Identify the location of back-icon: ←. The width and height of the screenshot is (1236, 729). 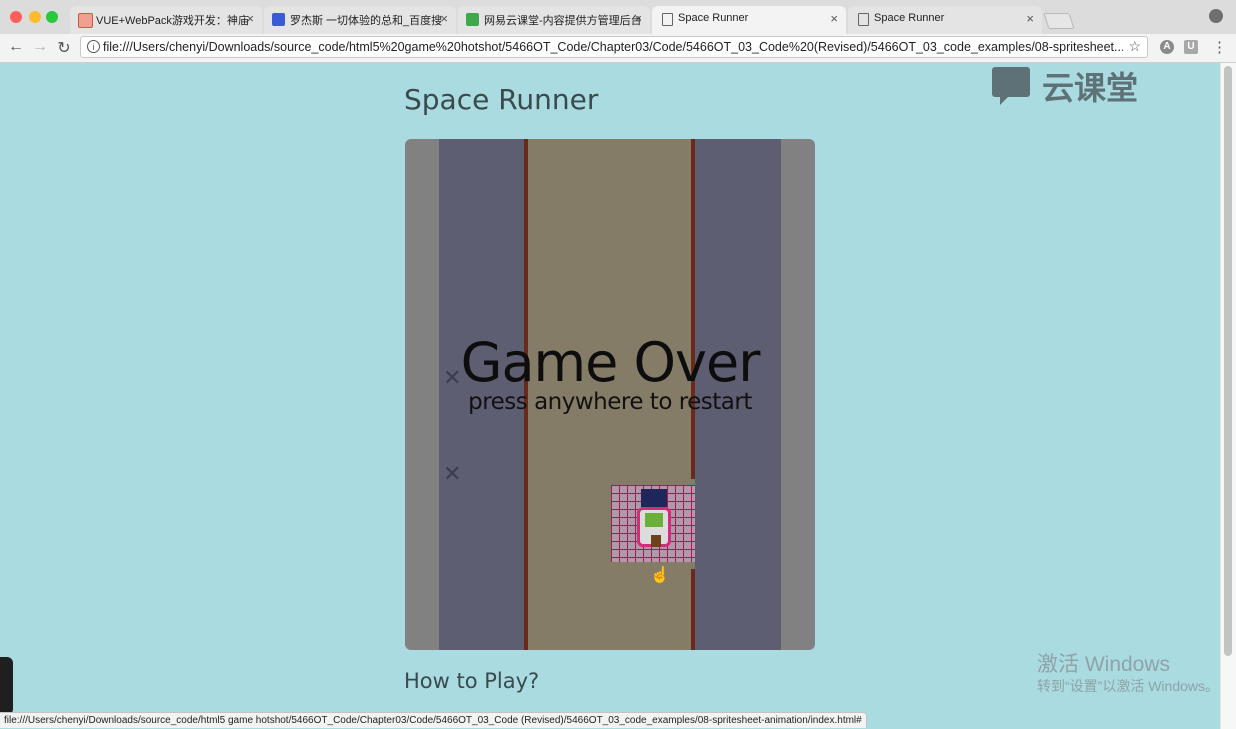
(16, 47).